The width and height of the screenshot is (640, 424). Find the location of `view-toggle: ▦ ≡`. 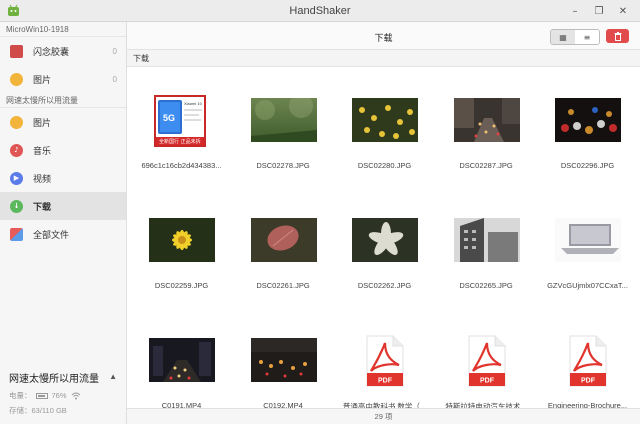

view-toggle: ▦ ≡ is located at coordinates (575, 37).